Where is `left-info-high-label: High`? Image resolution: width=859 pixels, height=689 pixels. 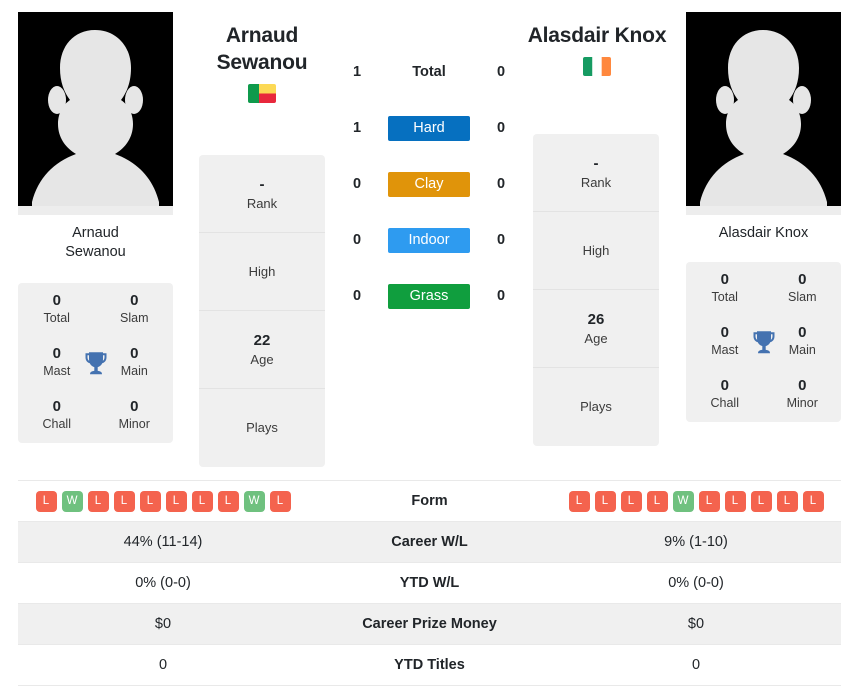
left-info-high-label: High is located at coordinates (262, 271).